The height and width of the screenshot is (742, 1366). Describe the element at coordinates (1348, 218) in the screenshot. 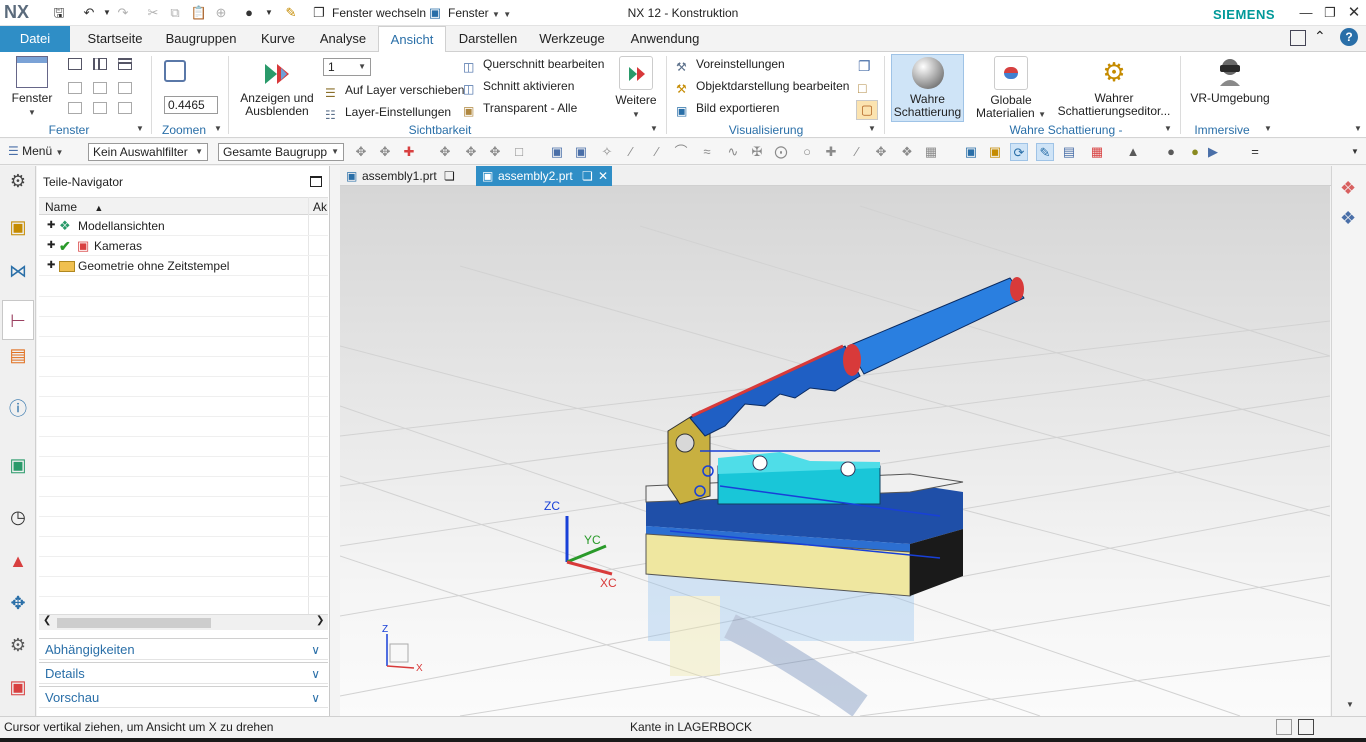

I see `view-cube-icon: ❖` at that location.